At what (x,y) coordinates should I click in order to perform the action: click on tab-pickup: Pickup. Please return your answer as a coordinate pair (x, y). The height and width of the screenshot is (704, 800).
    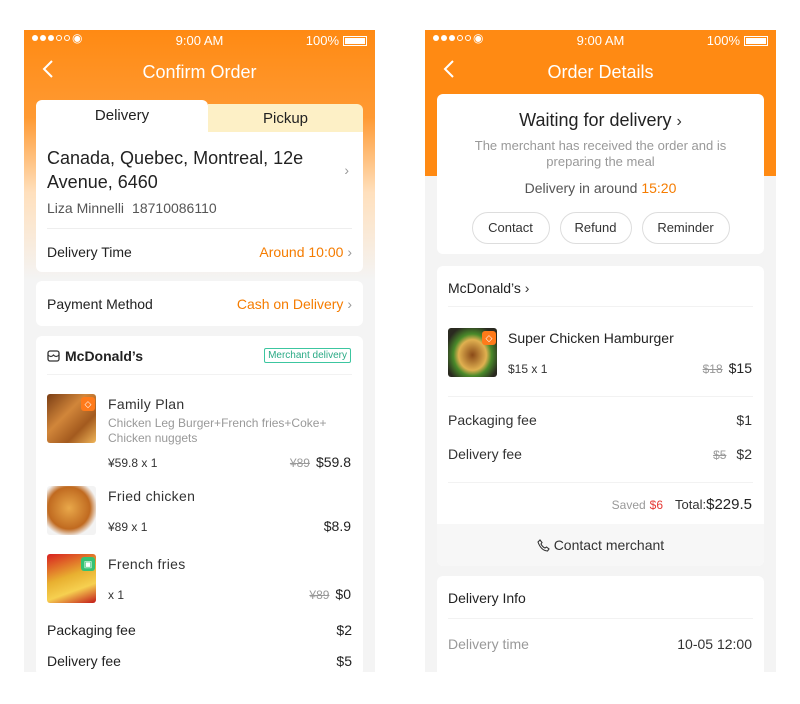
    Looking at the image, I should click on (285, 119).